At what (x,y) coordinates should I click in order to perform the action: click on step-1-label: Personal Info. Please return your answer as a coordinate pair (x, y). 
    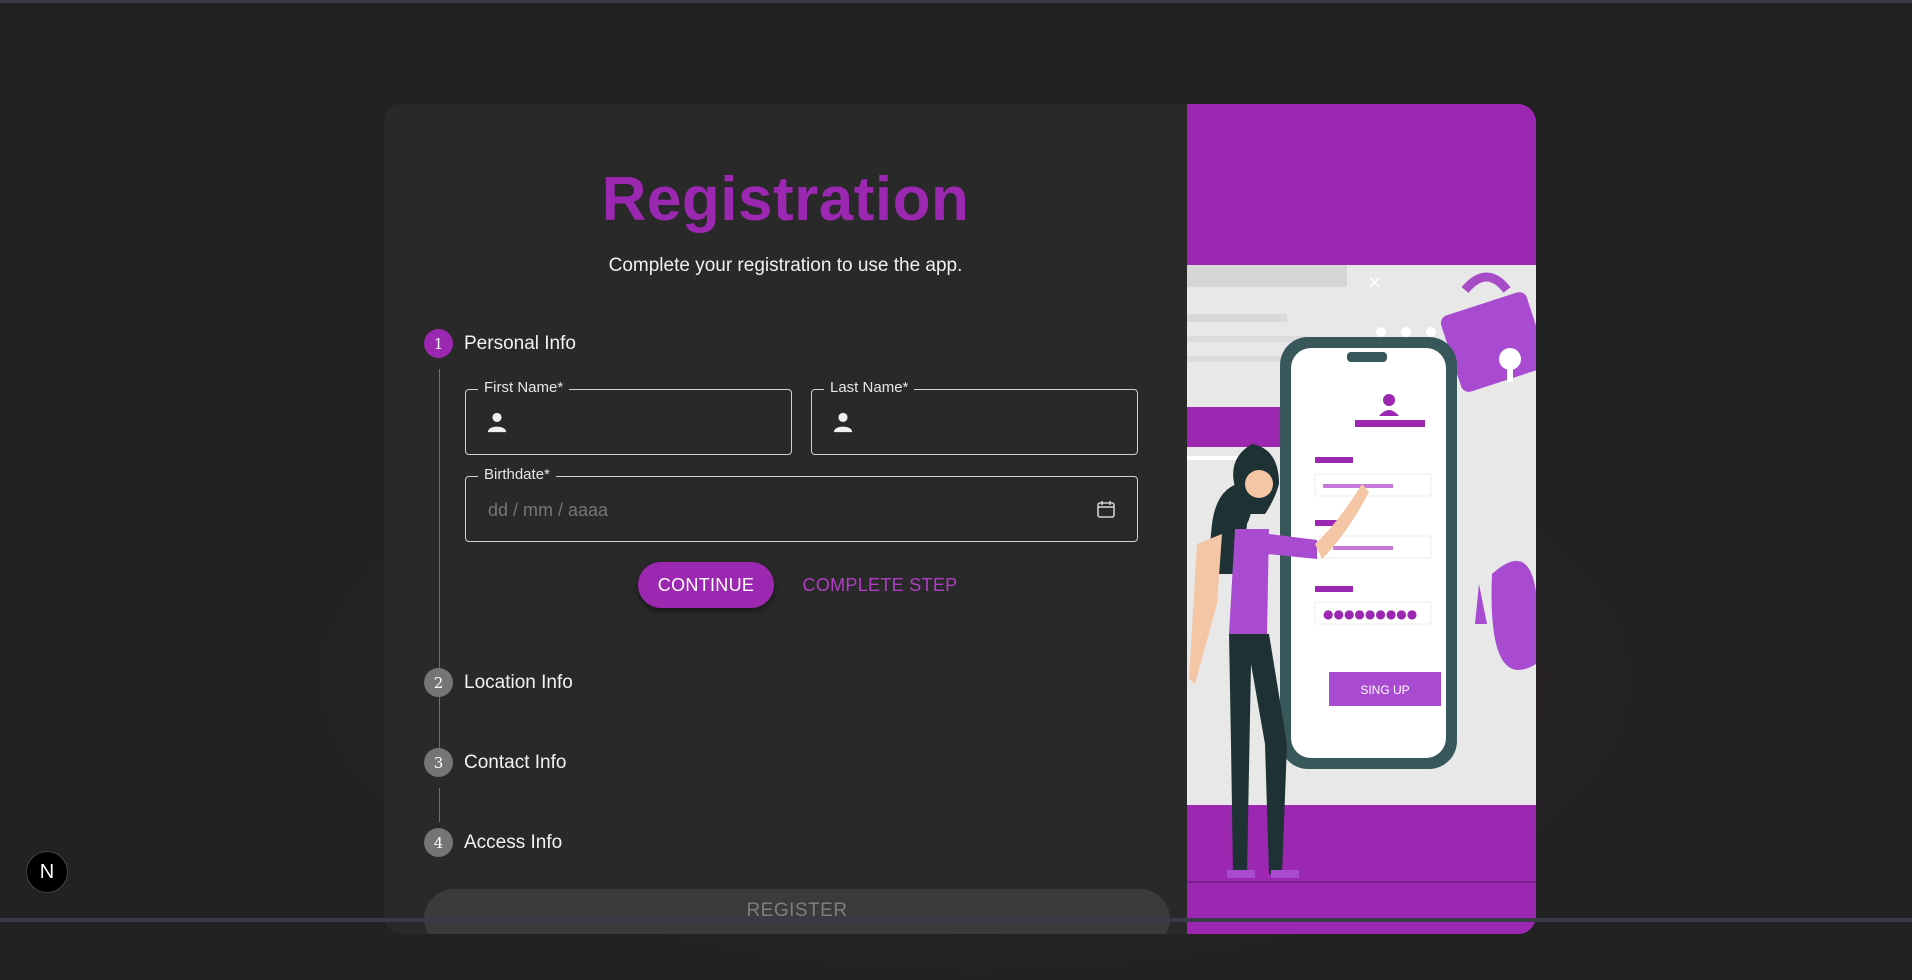
    Looking at the image, I should click on (520, 344).